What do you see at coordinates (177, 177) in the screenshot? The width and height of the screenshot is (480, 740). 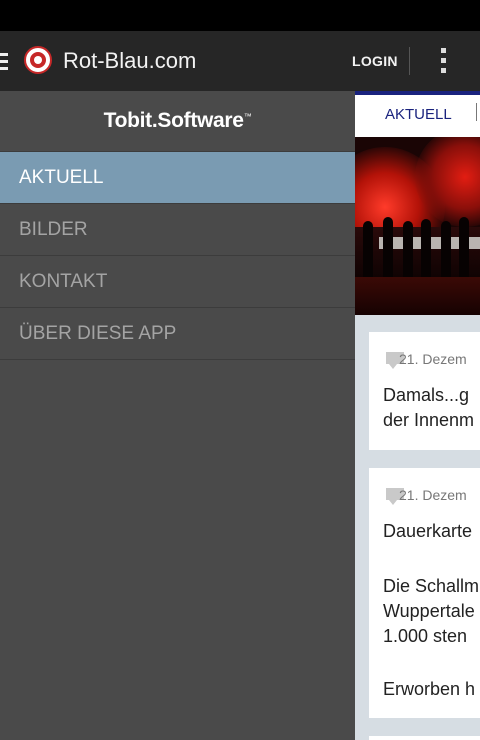 I see `nav-item-aktuell: AKTUELL` at bounding box center [177, 177].